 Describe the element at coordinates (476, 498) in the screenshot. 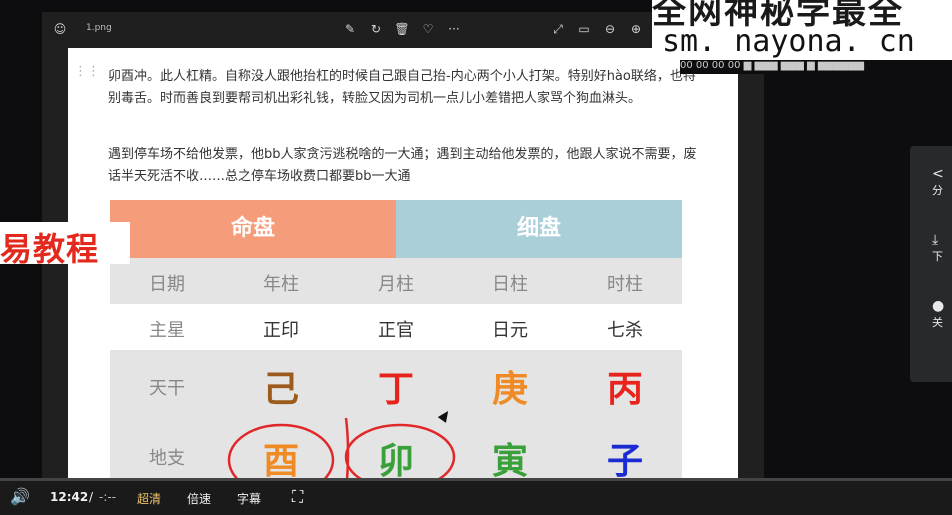

I see `video-player-controls: 🔊 12:42 / -:-- 超清 倍速 字幕 ⛶` at that location.